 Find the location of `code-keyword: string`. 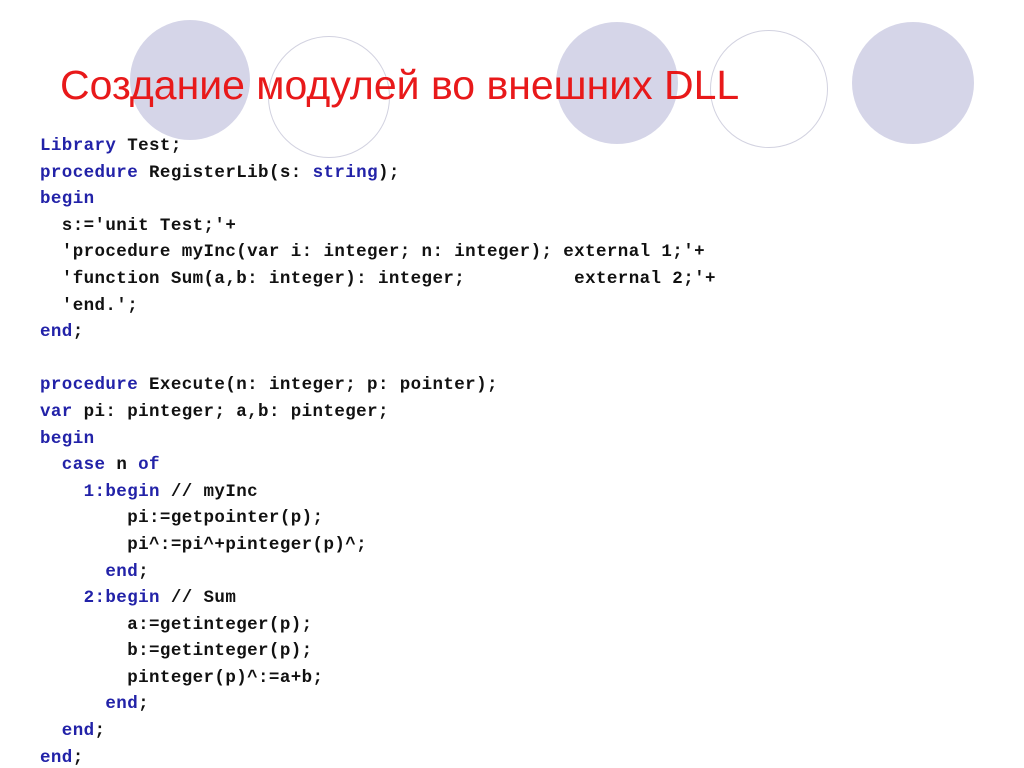

code-keyword: string is located at coordinates (345, 172).